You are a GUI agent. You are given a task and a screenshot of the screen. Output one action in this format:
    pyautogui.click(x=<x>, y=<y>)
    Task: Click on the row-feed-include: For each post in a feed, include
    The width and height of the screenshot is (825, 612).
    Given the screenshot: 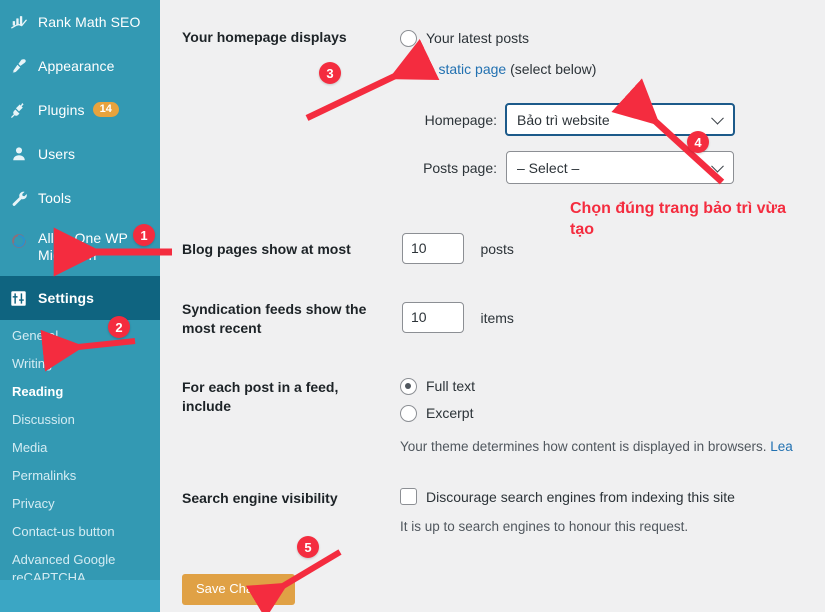 What is the action you would take?
    pyautogui.click(x=272, y=397)
    